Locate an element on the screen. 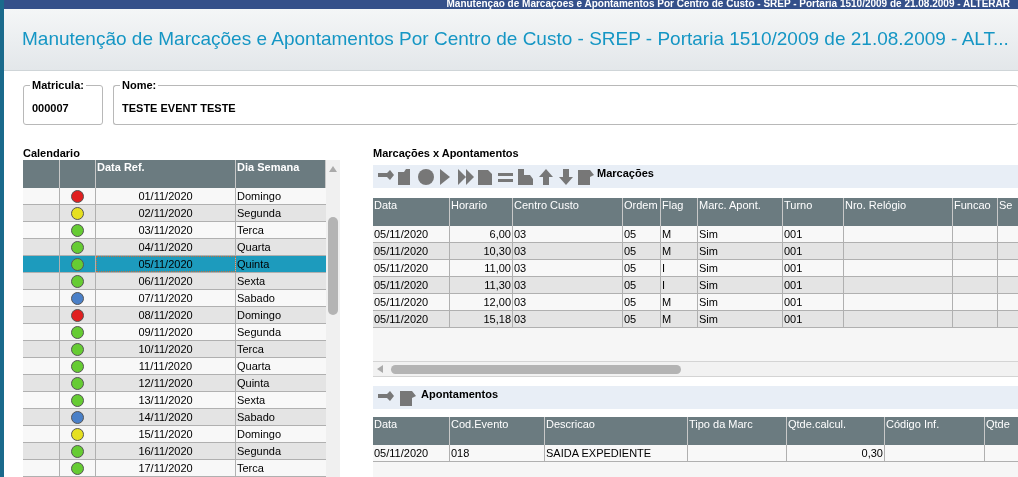 This screenshot has width=1018, height=477. calendar-row: 13/11/2020 Sexta is located at coordinates (174, 400).